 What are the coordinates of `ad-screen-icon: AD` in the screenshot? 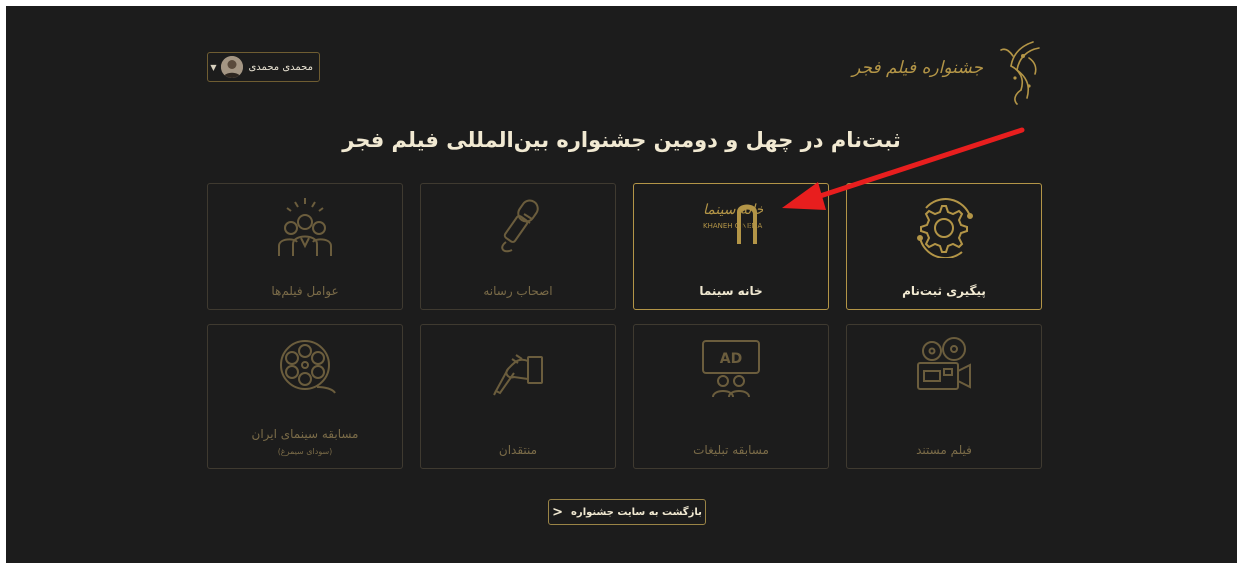 It's located at (731, 367).